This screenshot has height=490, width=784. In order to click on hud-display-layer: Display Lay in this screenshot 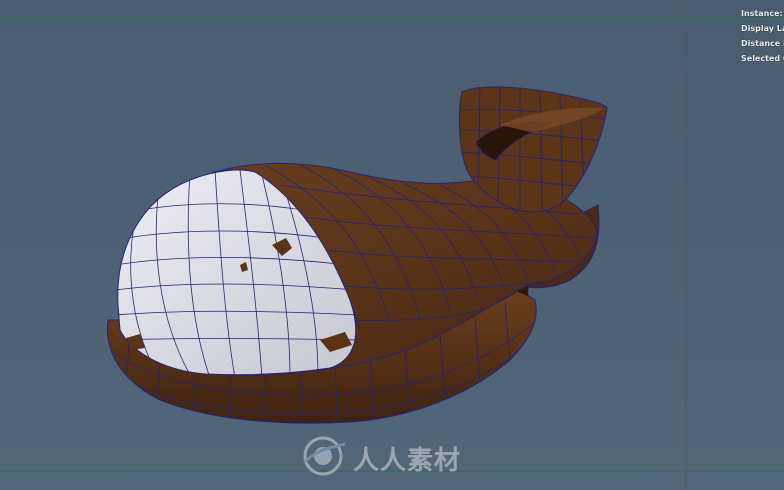, I will do `click(762, 28)`.